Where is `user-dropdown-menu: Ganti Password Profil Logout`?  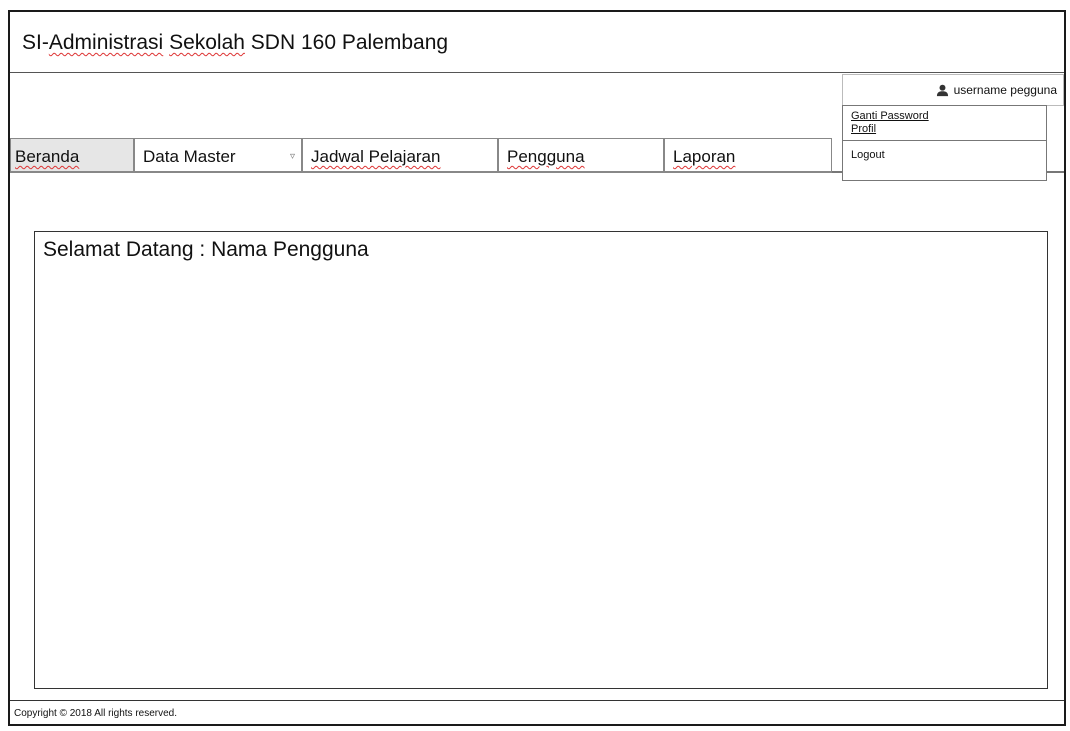
user-dropdown-menu: Ganti Password Profil Logout is located at coordinates (944, 143).